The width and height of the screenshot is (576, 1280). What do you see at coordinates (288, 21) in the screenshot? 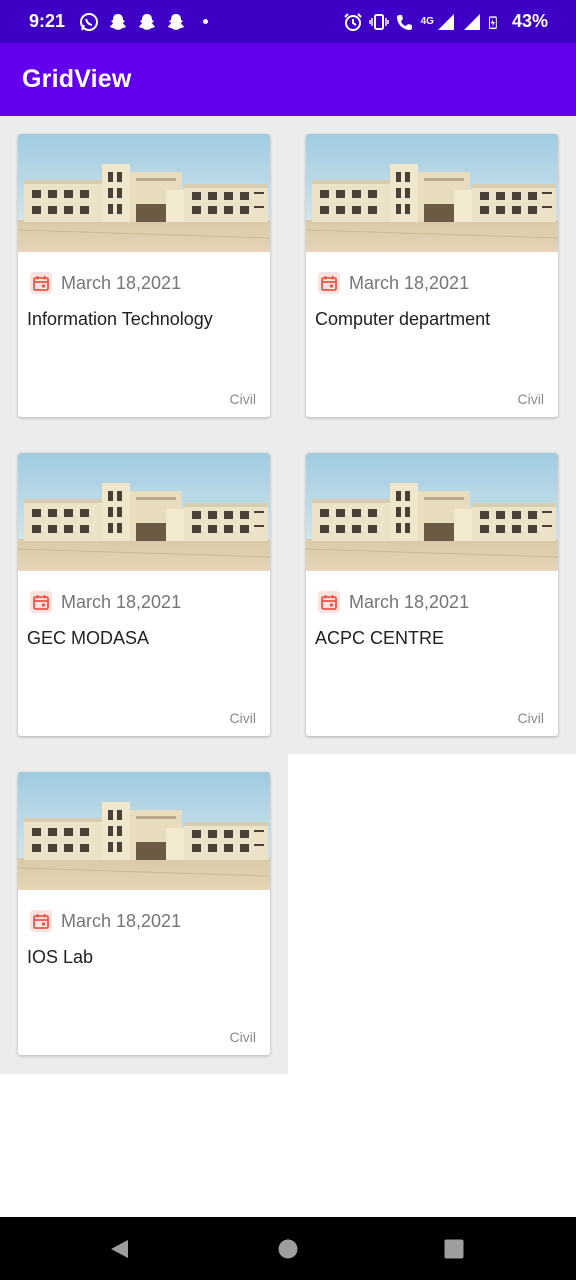
I see `status-bar: 9:21 4G 43%` at bounding box center [288, 21].